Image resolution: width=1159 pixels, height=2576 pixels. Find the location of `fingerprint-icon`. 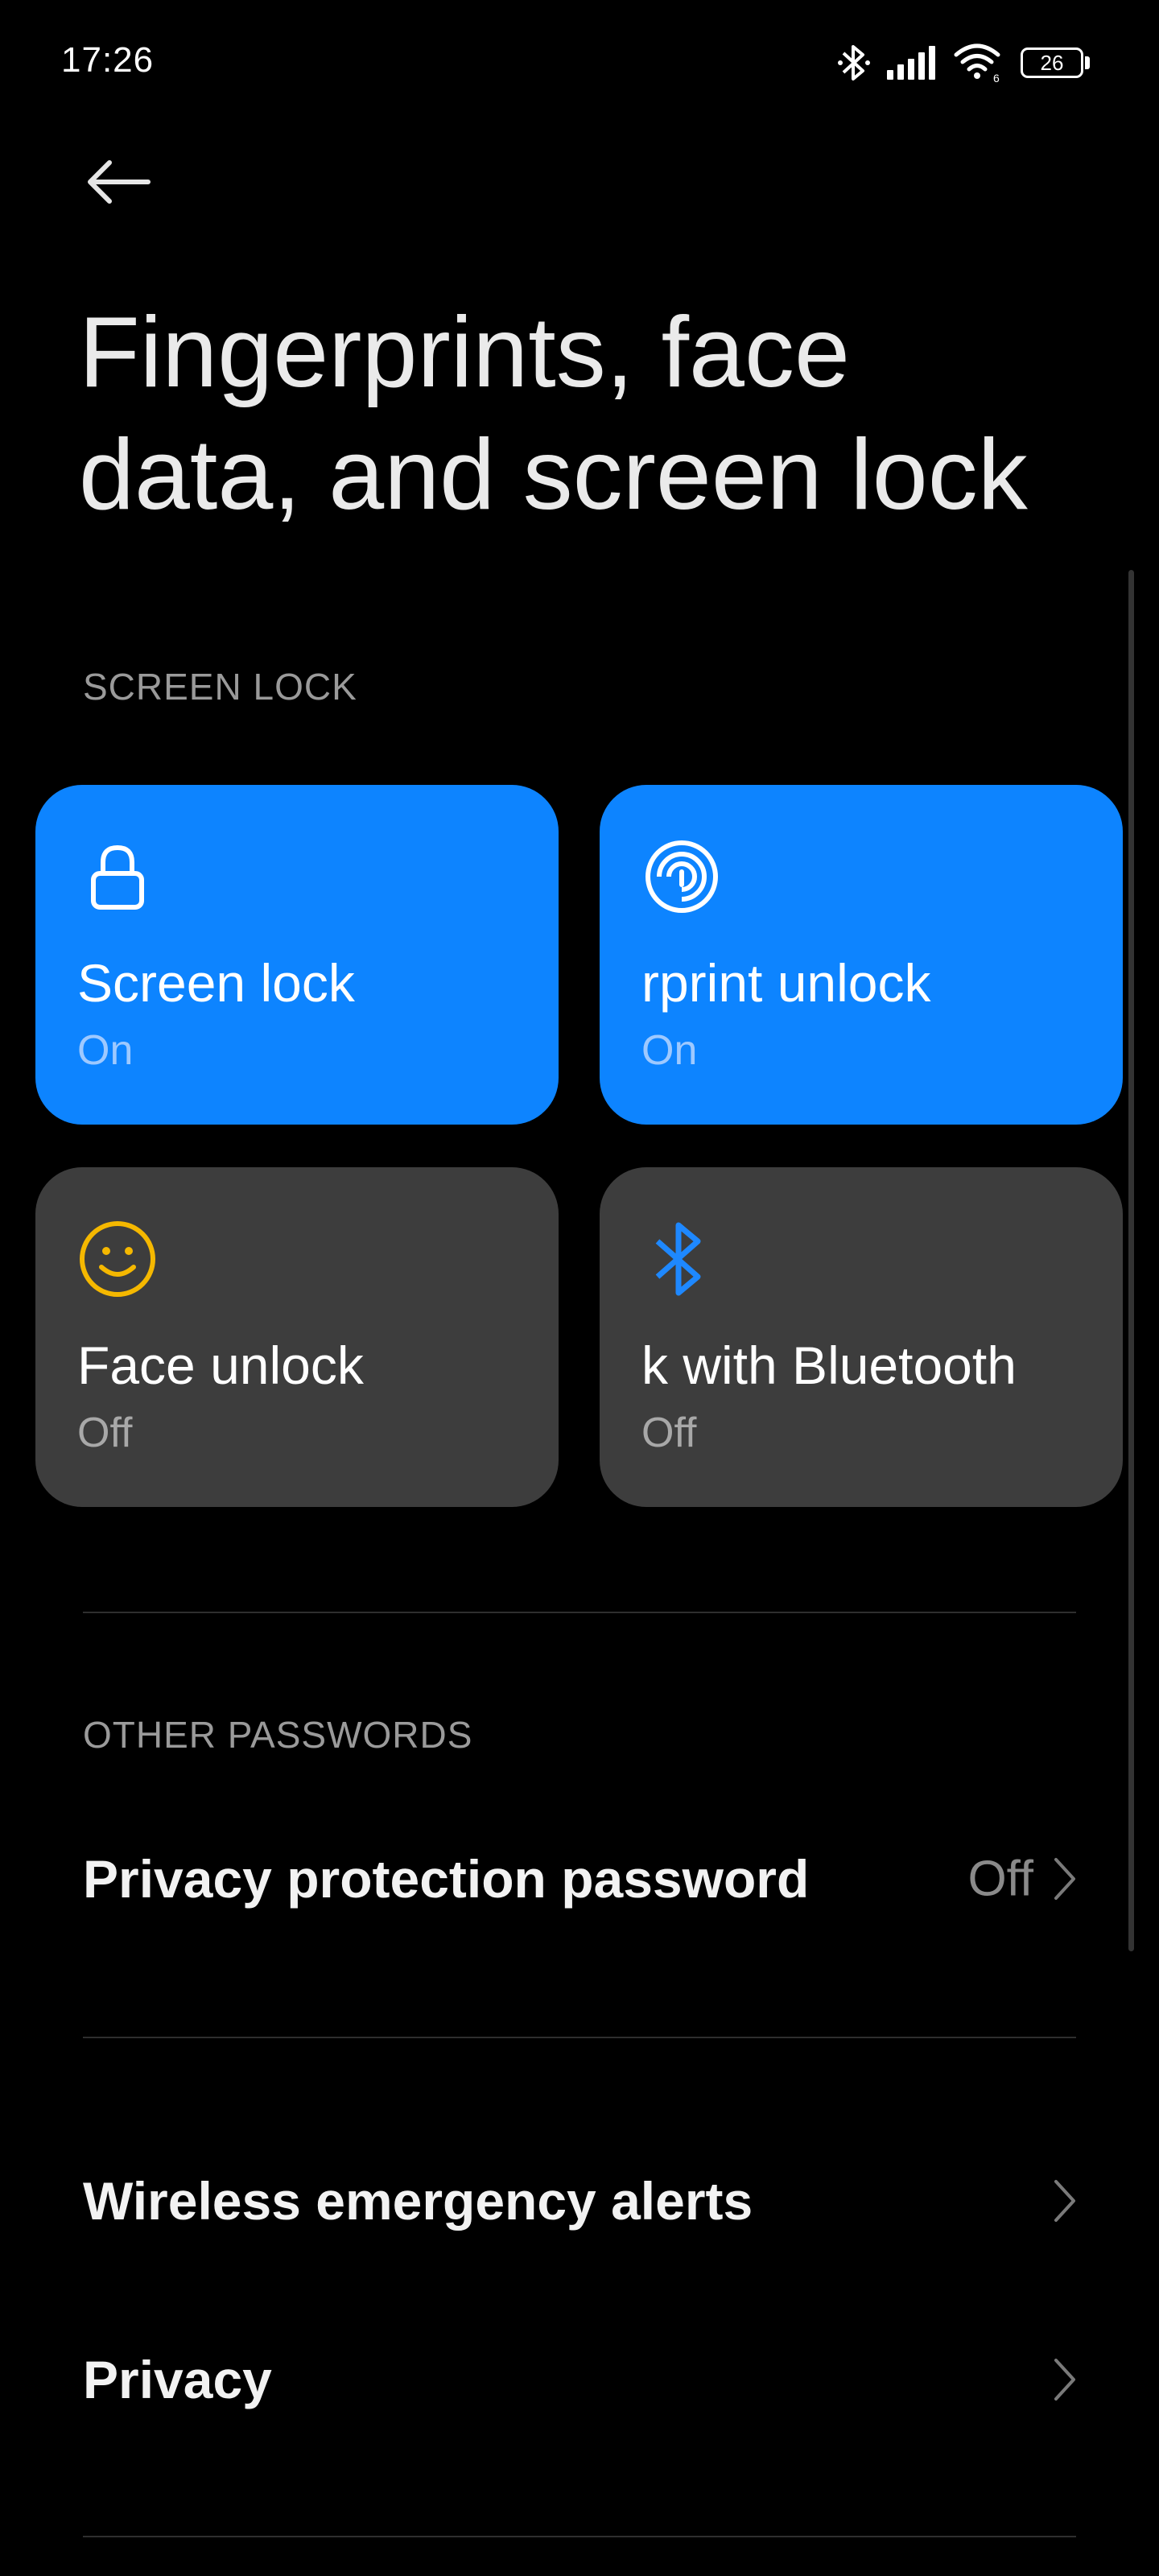

fingerprint-icon is located at coordinates (681, 876).